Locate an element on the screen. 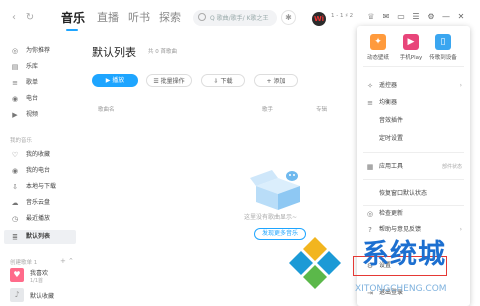 The height and width of the screenshot is (306, 480). sidebar-item-default-list: ≣ 默认列表 is located at coordinates (40, 237).